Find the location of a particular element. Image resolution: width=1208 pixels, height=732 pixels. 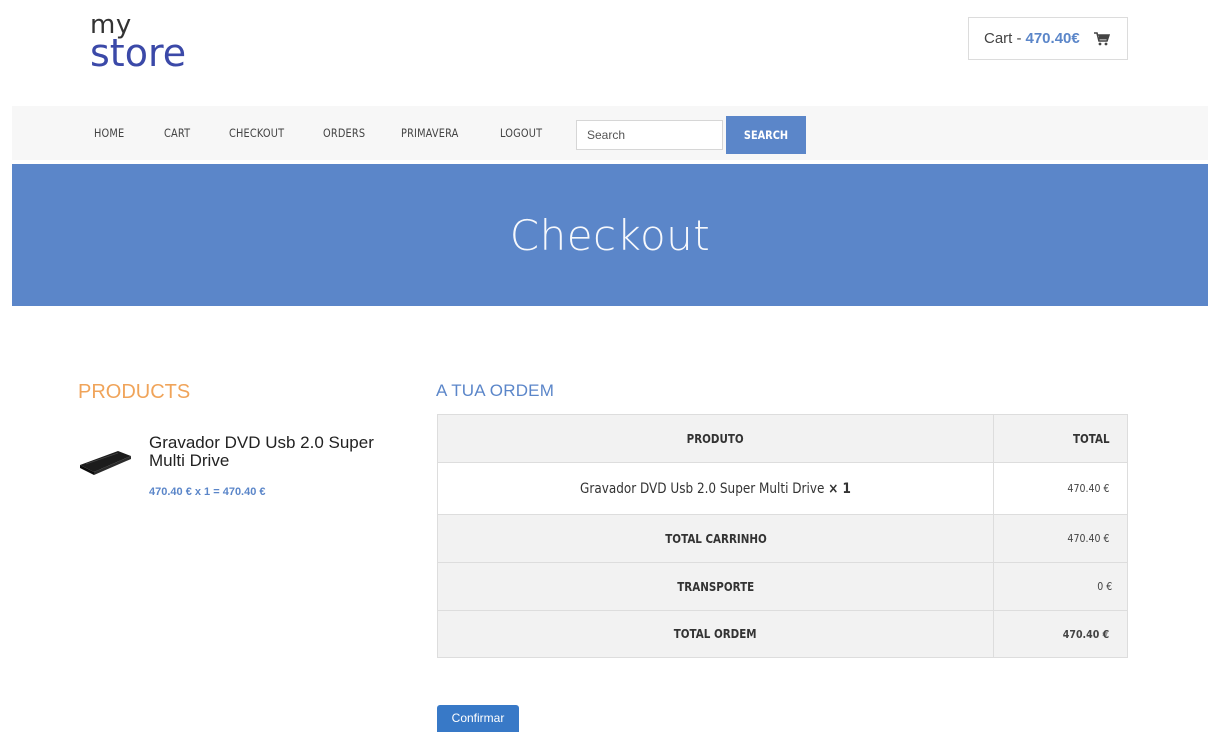

search-button-label: SEARCH is located at coordinates (766, 135).